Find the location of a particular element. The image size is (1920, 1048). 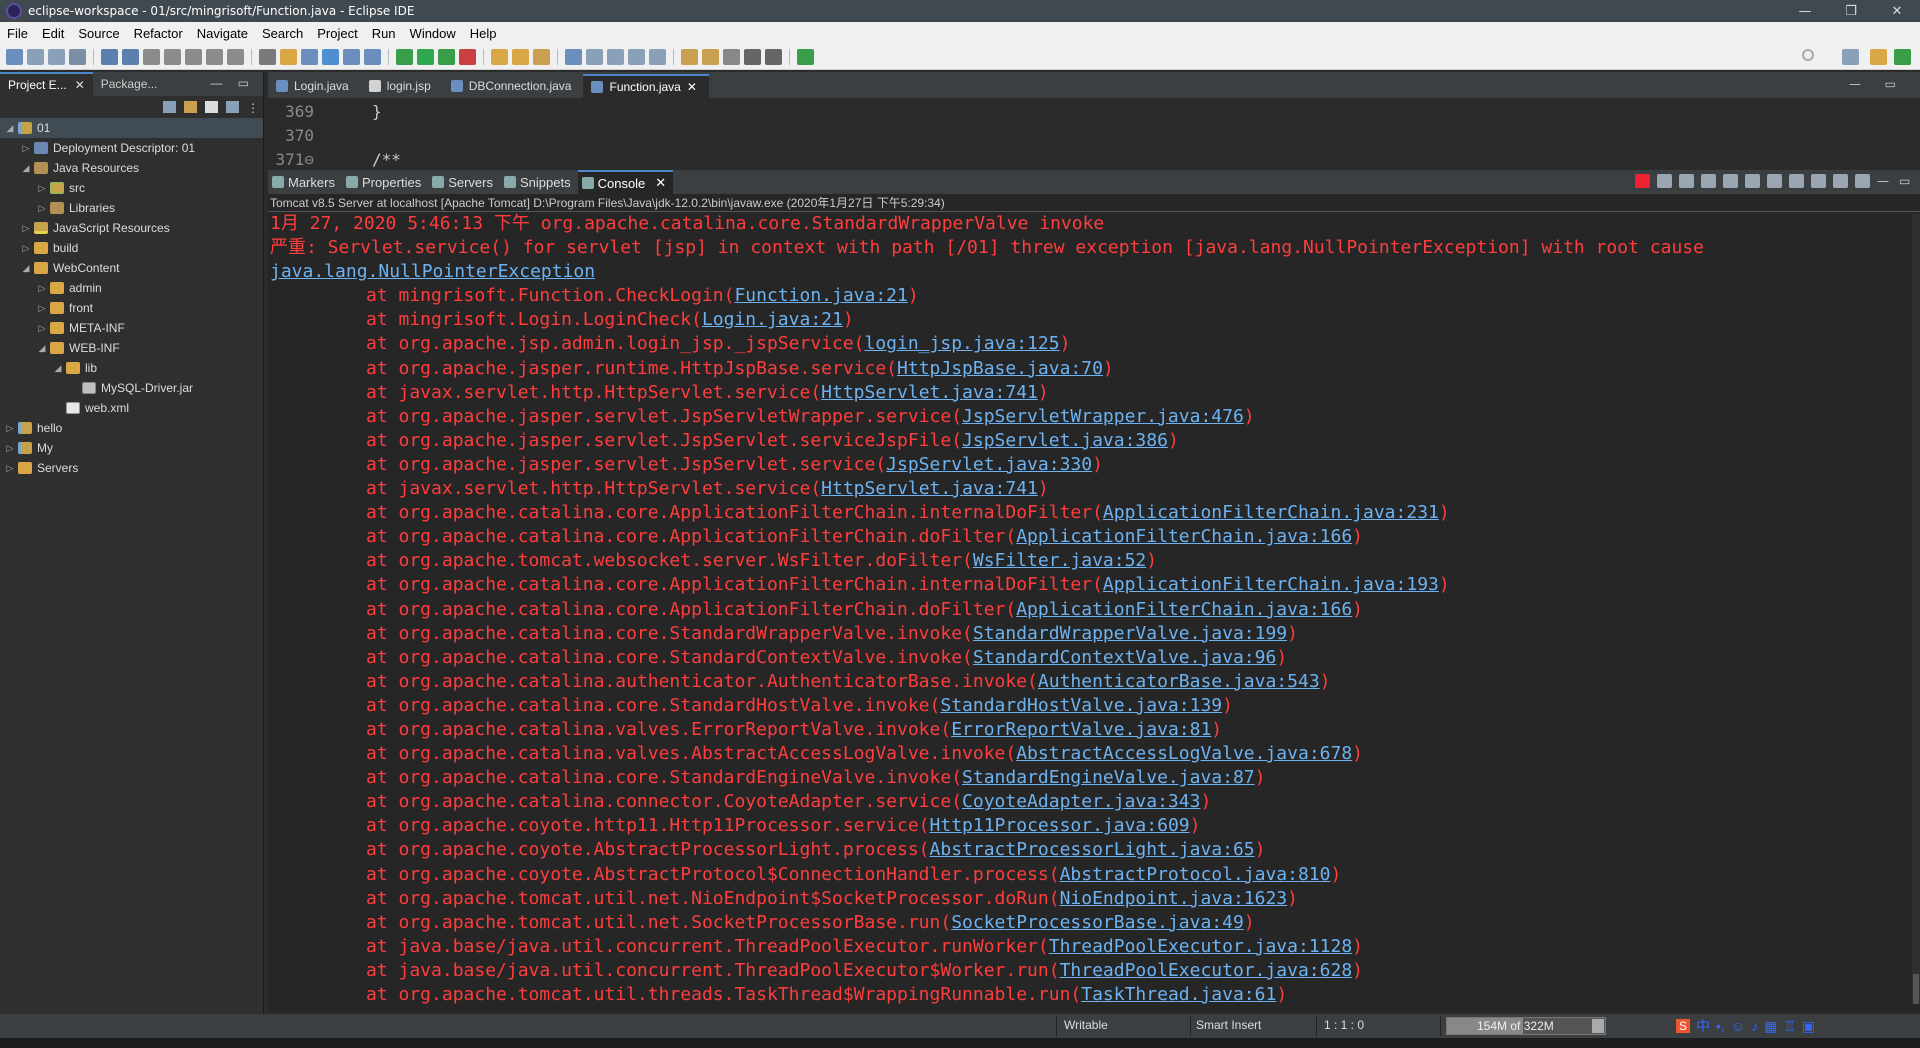

tree-item: ▷ hello is located at coordinates (131, 428).